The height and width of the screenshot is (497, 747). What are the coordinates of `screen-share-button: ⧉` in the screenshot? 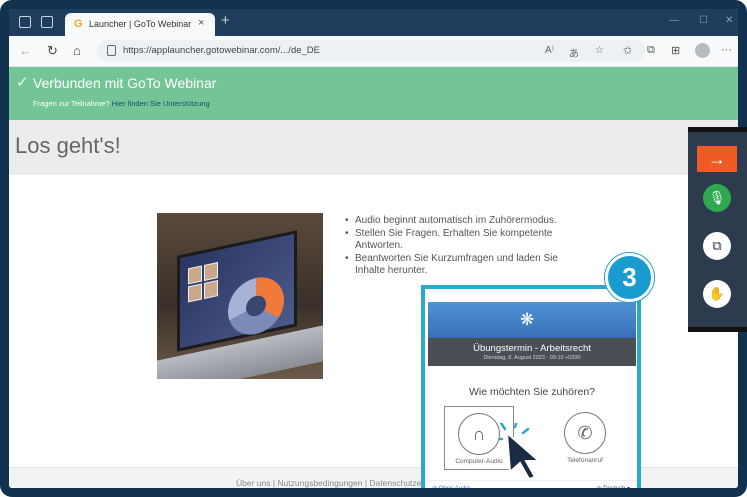 It's located at (717, 250).